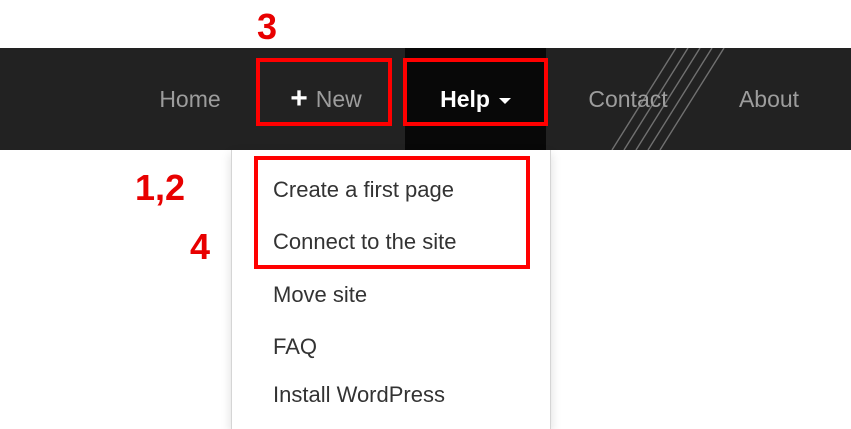 The height and width of the screenshot is (429, 851). I want to click on caret-down-icon, so click(504, 100).